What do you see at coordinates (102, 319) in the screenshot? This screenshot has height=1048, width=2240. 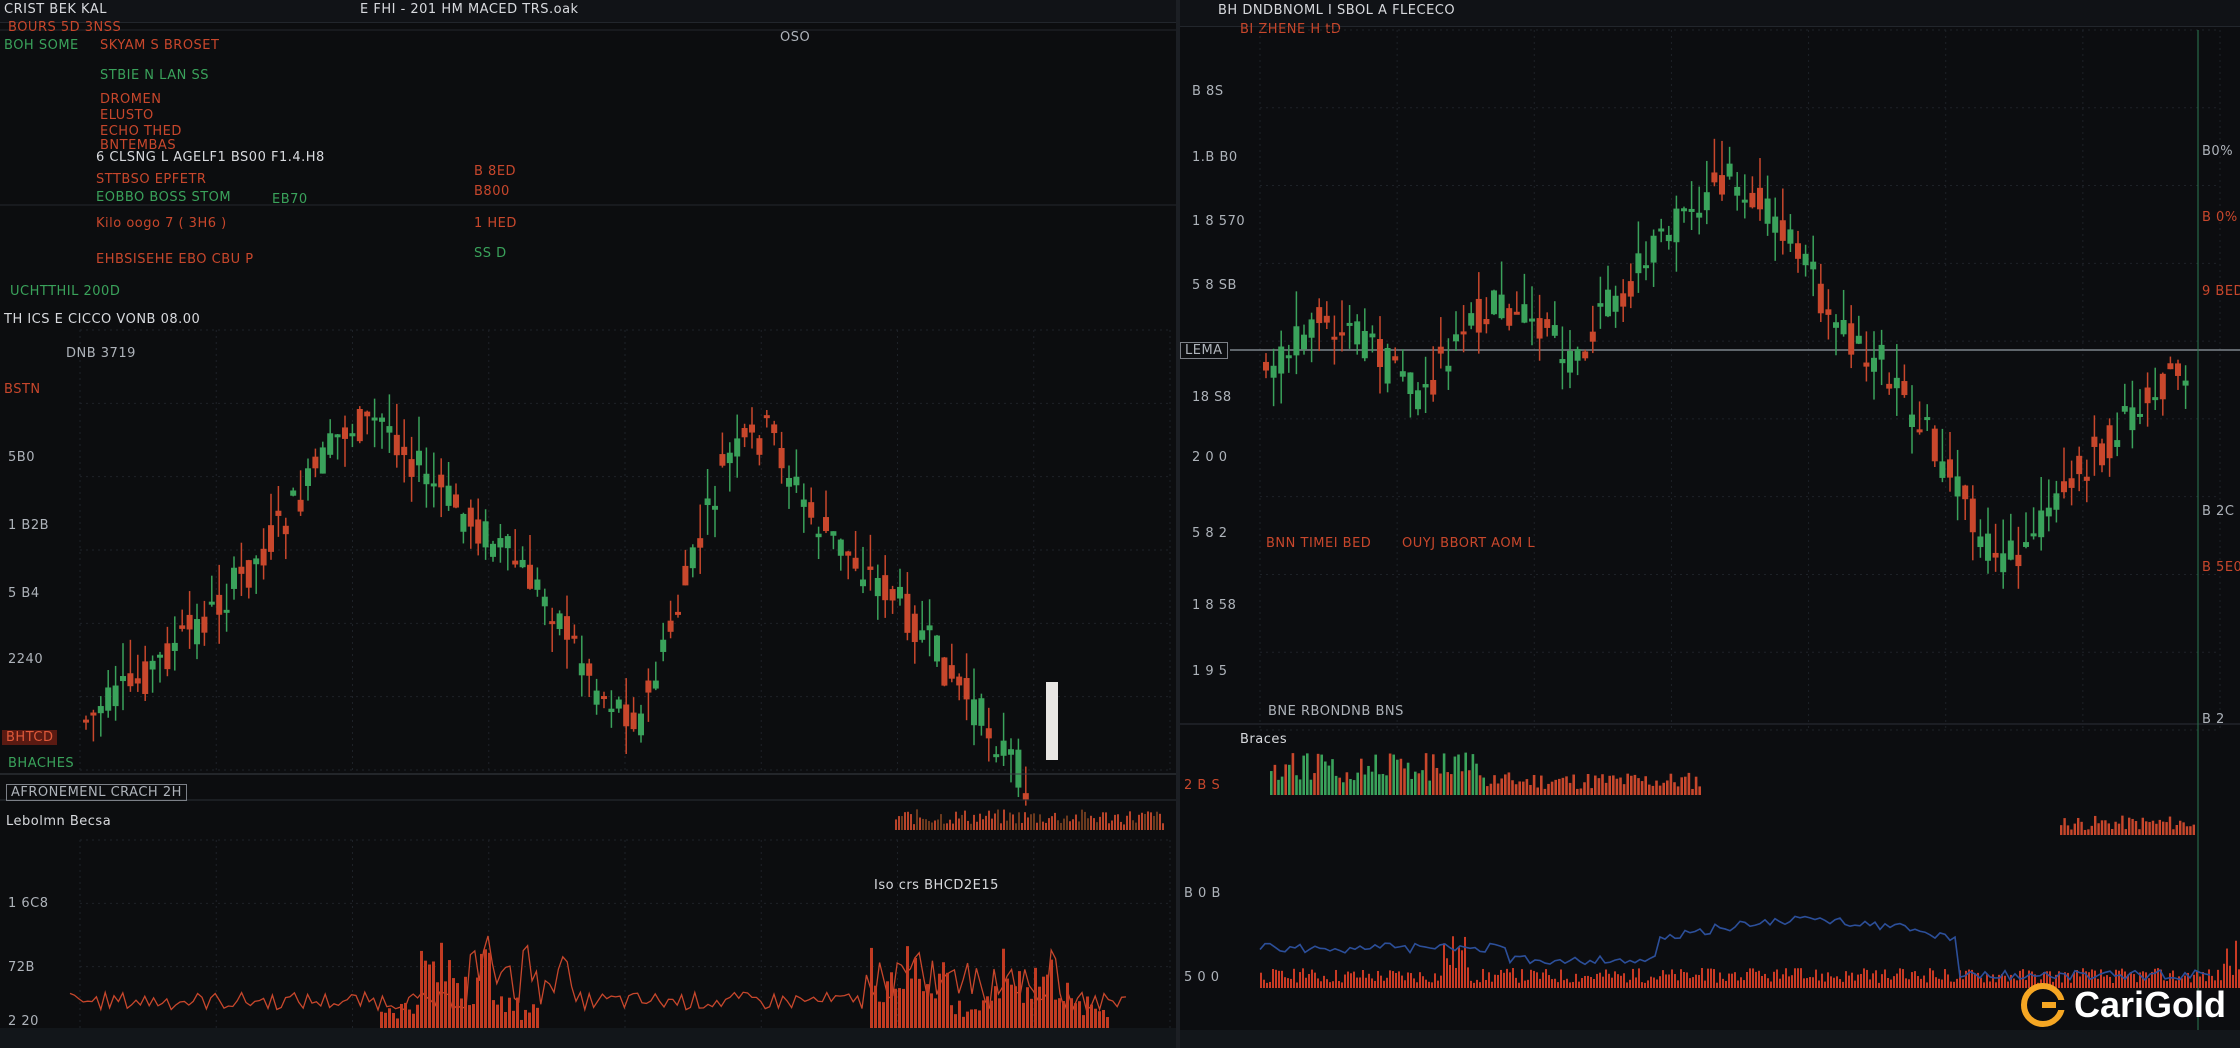 I see `tab-label: TH ICS E CICCO VONB 08.00` at bounding box center [102, 319].